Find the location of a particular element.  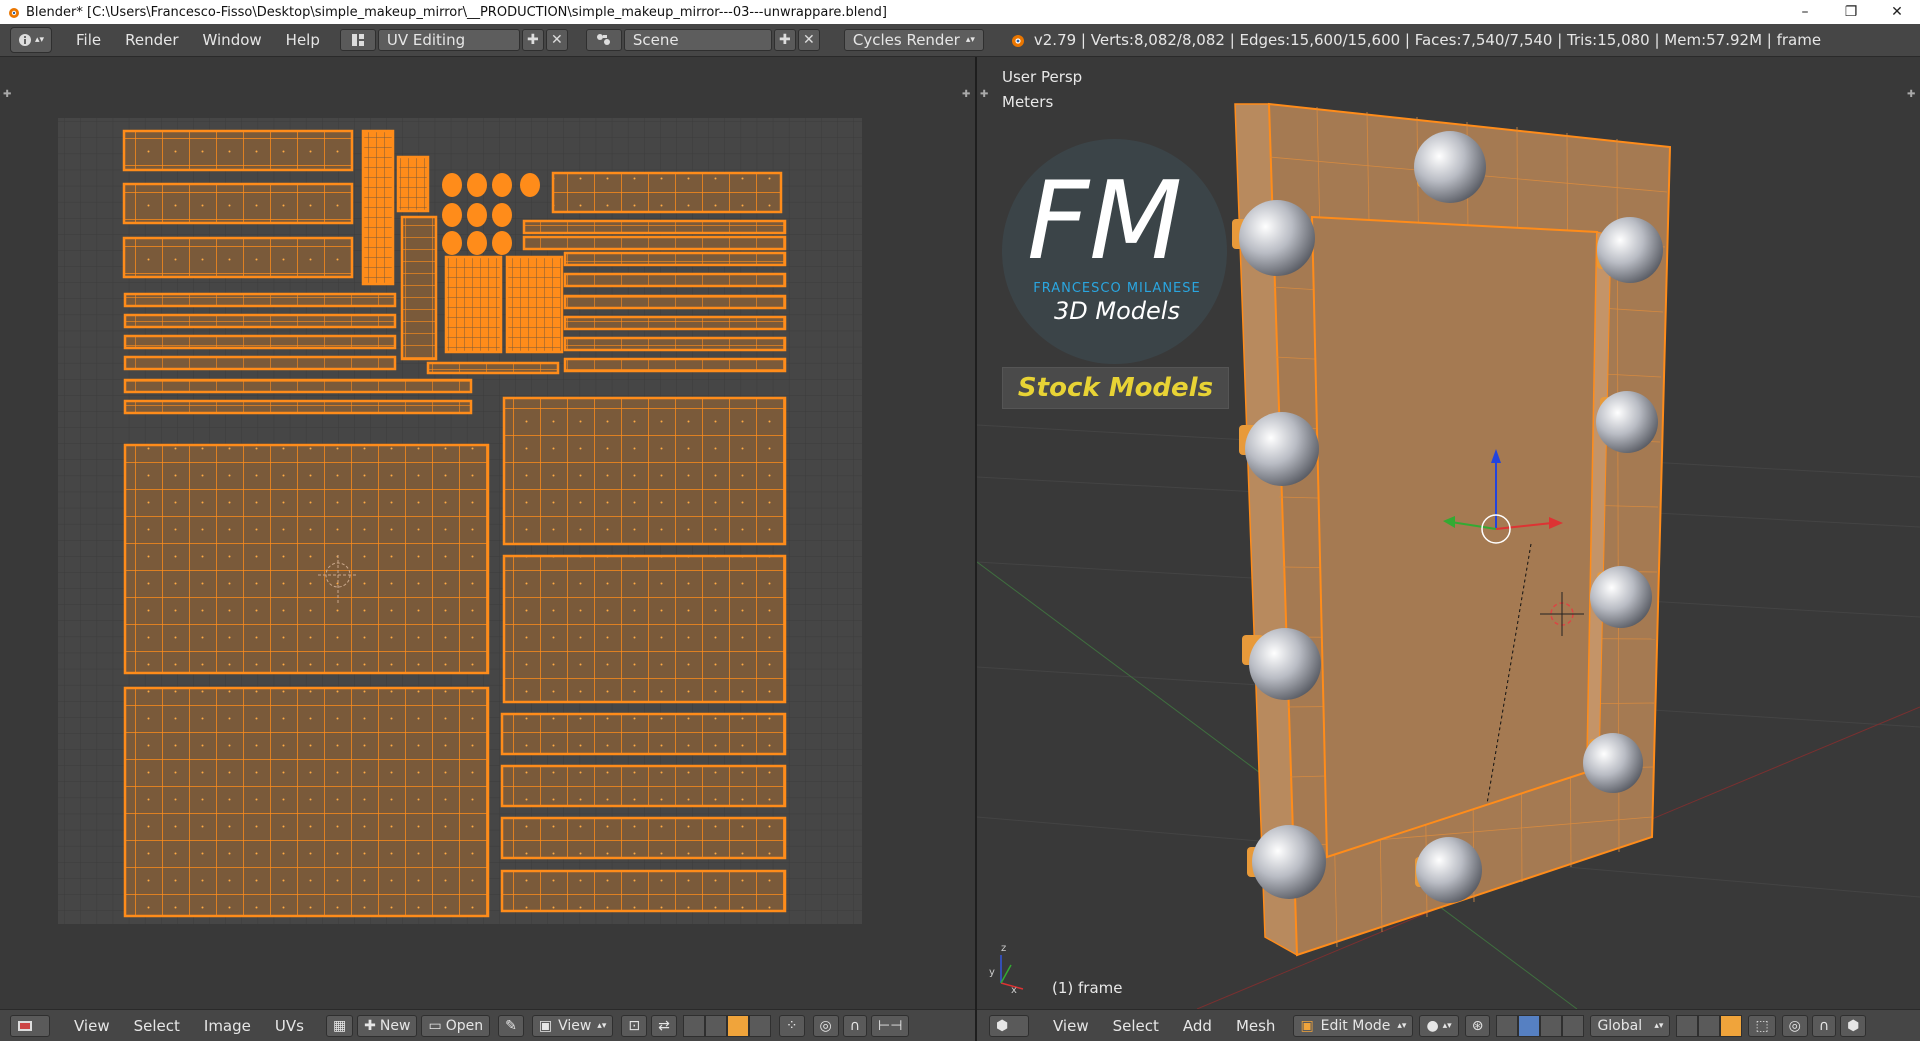

scale-button is located at coordinates (1573, 1025).